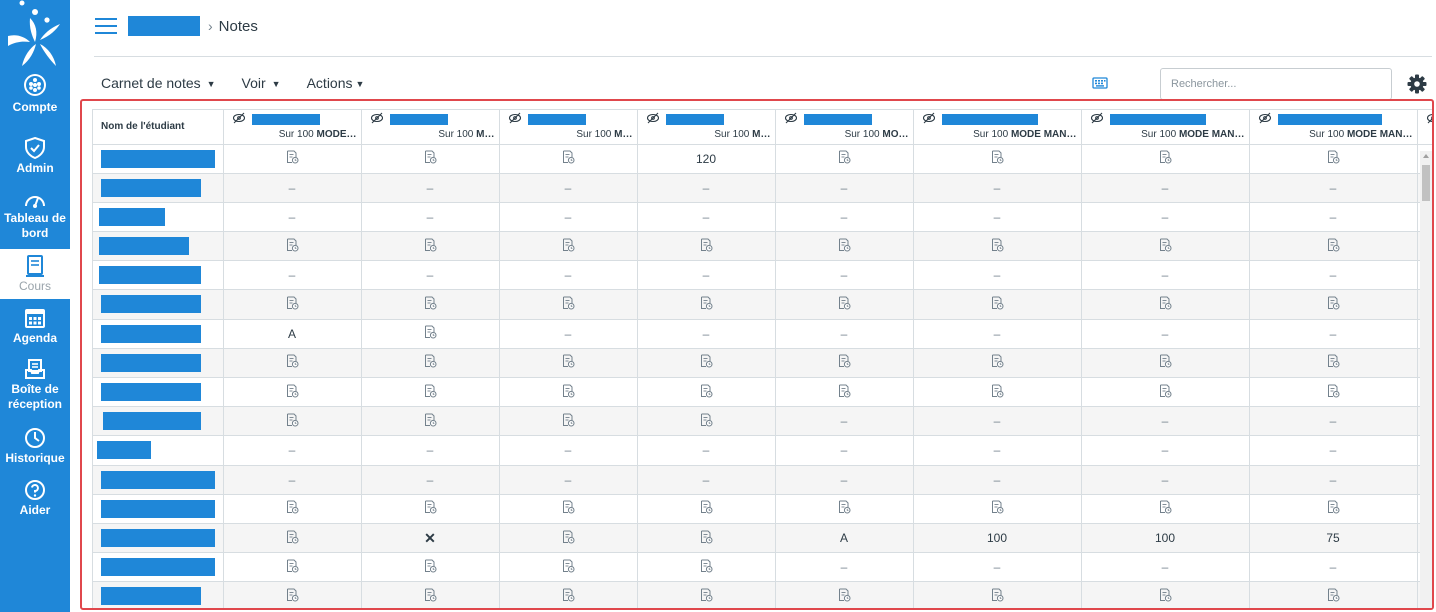 The width and height of the screenshot is (1436, 612). What do you see at coordinates (706, 159) in the screenshot?
I see `grade-cell: 120` at bounding box center [706, 159].